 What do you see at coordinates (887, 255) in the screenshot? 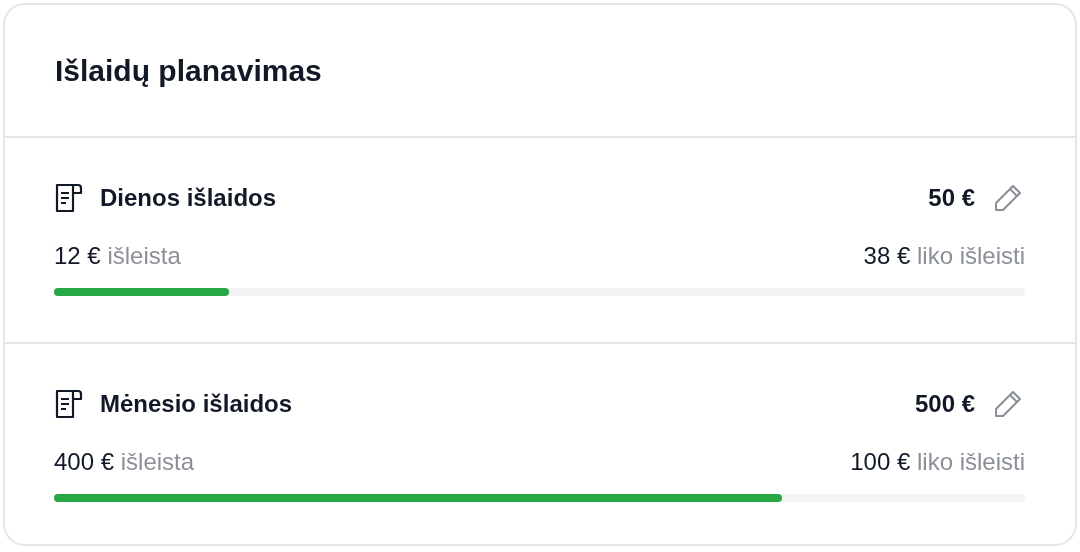
I see `remaining-amount: 38 €` at bounding box center [887, 255].